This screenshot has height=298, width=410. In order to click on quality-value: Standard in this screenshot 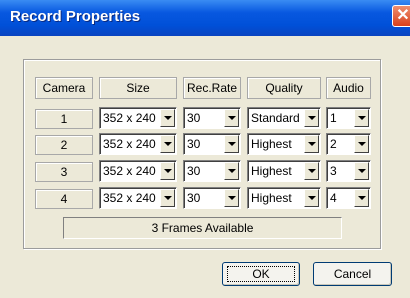, I will do `click(275, 118)`.